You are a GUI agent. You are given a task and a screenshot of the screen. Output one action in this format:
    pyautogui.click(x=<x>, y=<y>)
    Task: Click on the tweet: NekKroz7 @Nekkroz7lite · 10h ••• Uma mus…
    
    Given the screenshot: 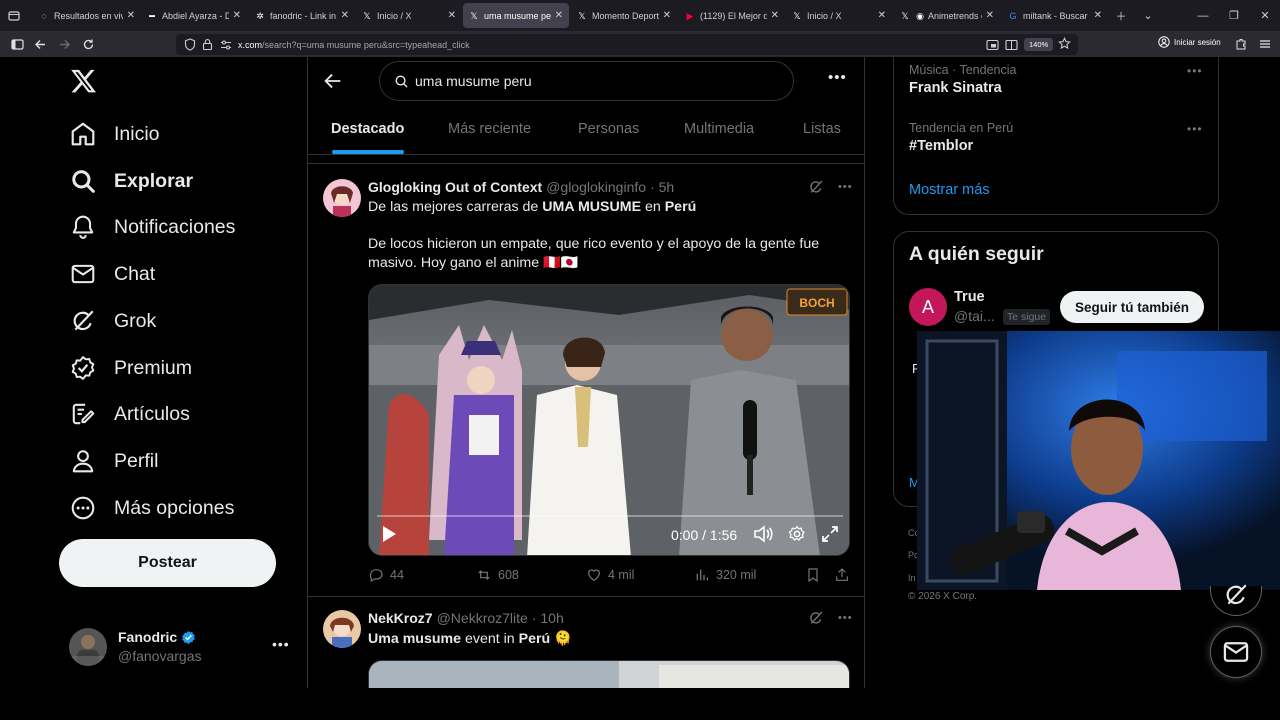 What is the action you would take?
    pyautogui.click(x=586, y=643)
    